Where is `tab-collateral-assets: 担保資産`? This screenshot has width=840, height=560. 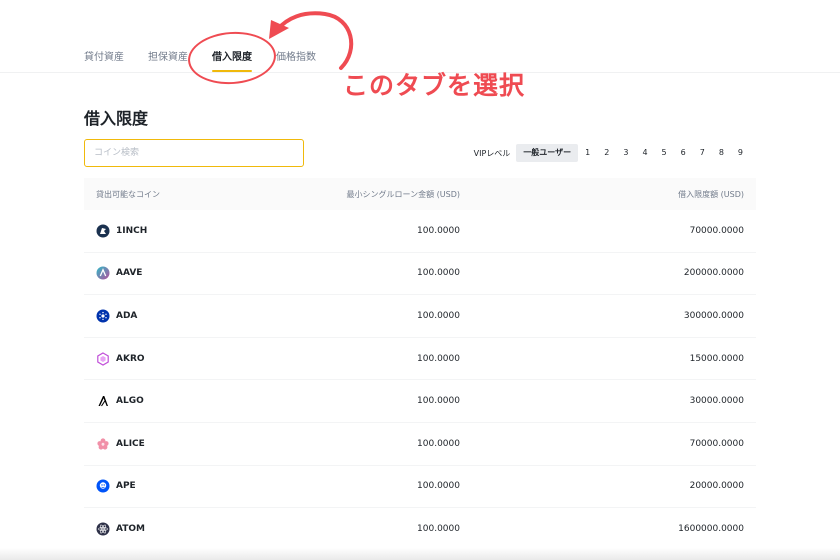 tab-collateral-assets: 担保資産 is located at coordinates (168, 56).